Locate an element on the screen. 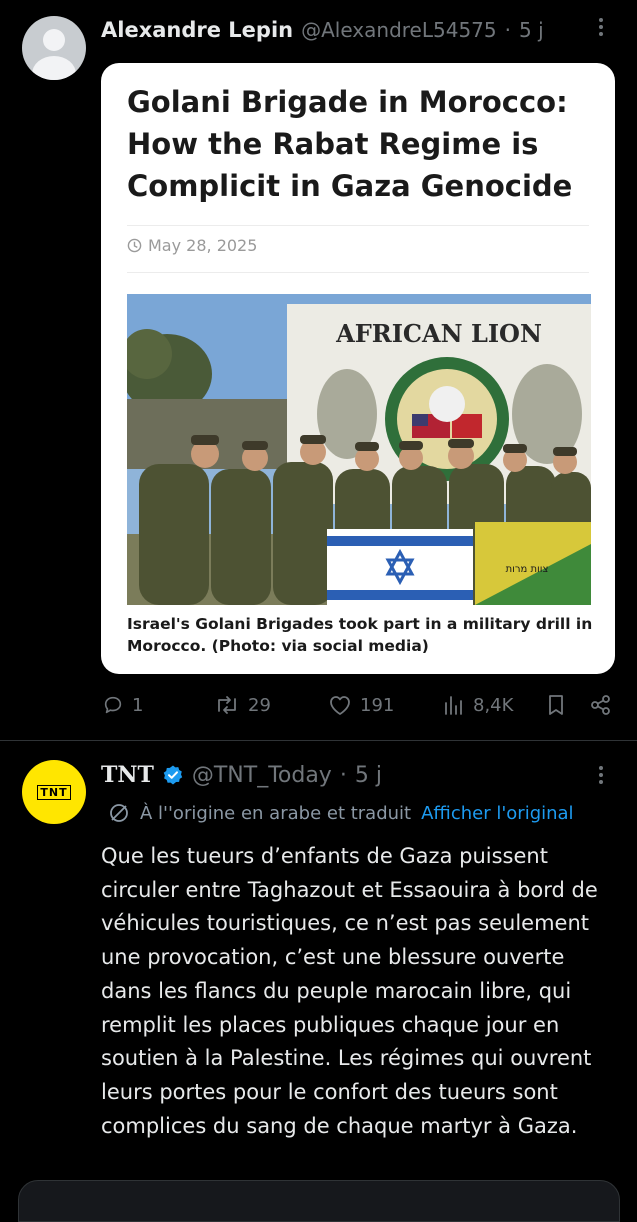  show-original-link: Afficher l'original is located at coordinates (497, 813).